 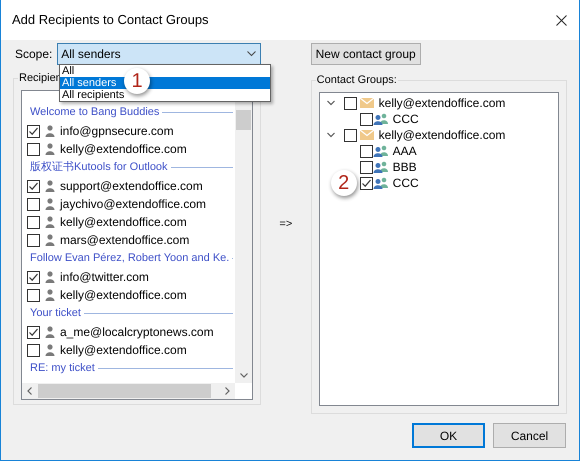 What do you see at coordinates (561, 20) in the screenshot?
I see `close-icon` at bounding box center [561, 20].